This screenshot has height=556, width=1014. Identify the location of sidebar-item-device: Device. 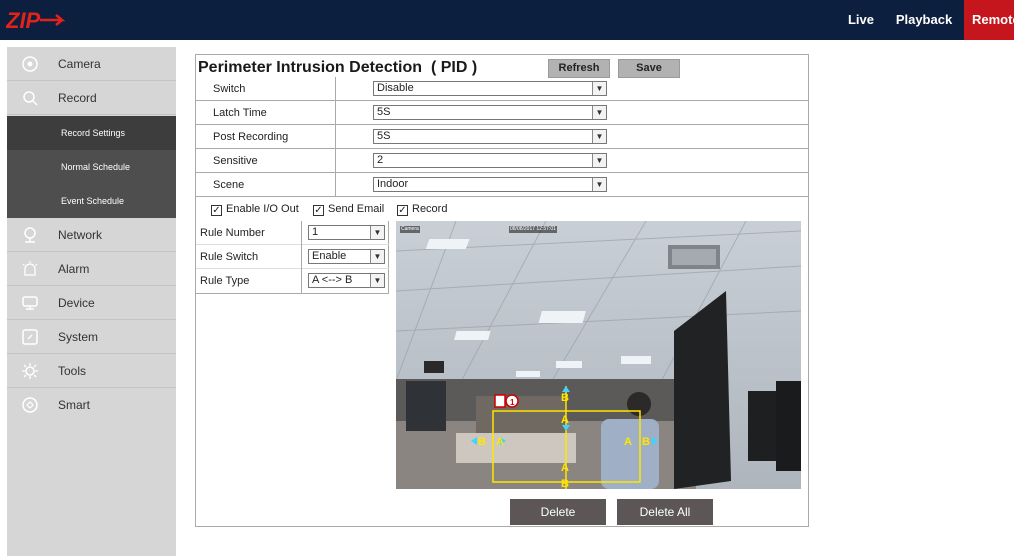
(91, 303).